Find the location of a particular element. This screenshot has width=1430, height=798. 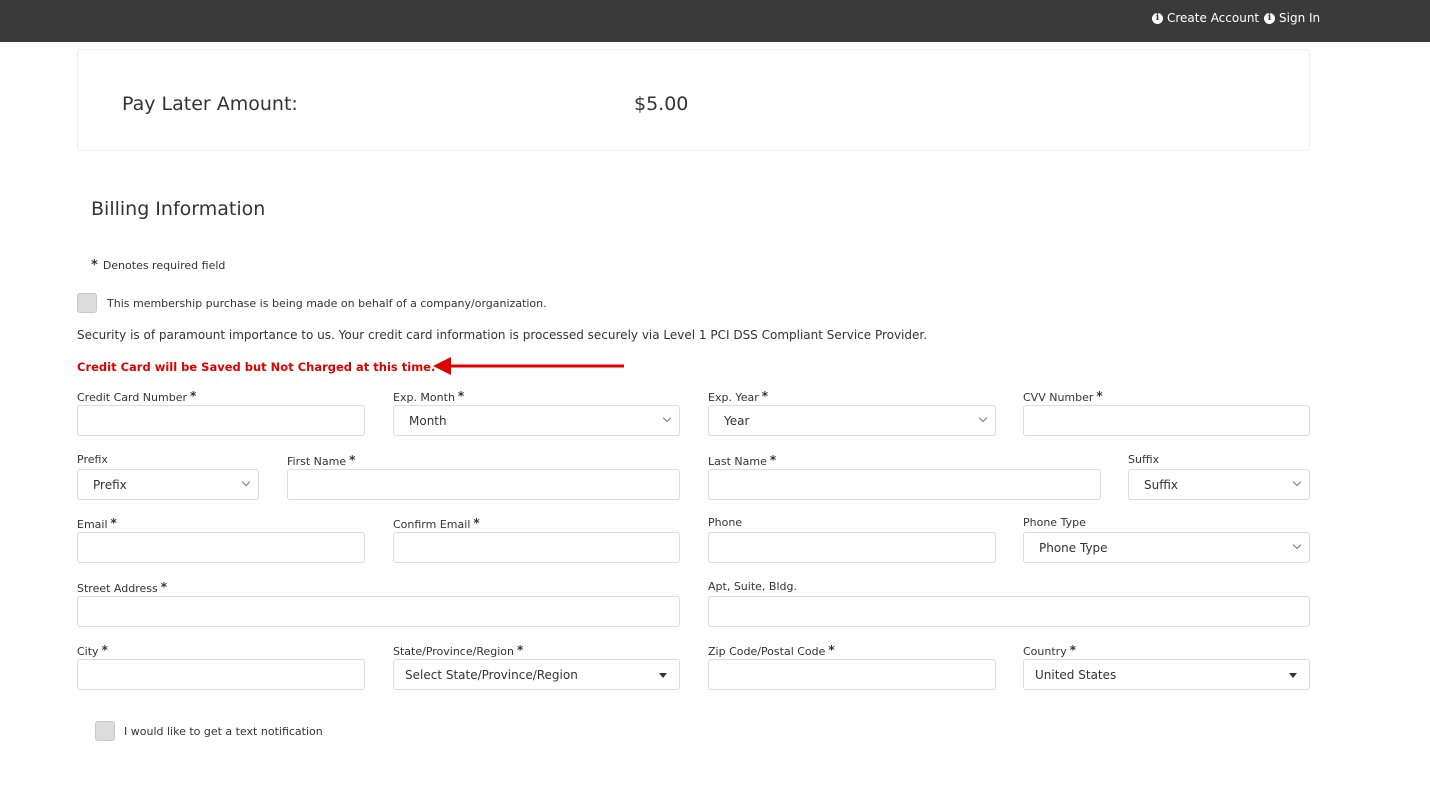

pay-later-amount: $5.00 is located at coordinates (661, 104).